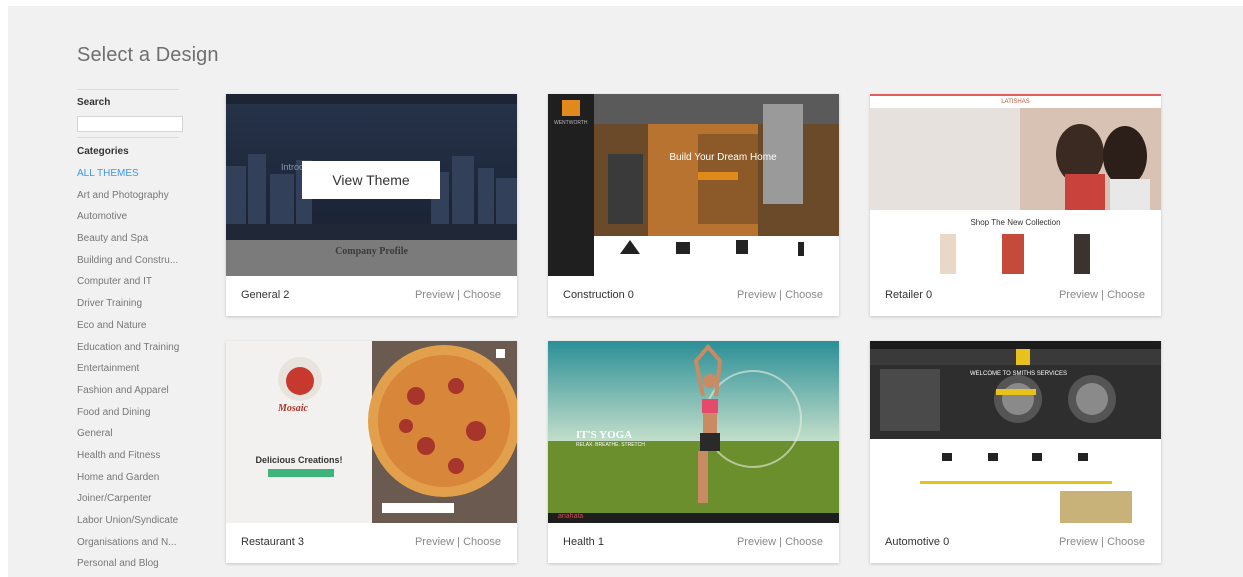  What do you see at coordinates (128, 201) in the screenshot?
I see `category-item-art-and-photography: Art and Photography` at bounding box center [128, 201].